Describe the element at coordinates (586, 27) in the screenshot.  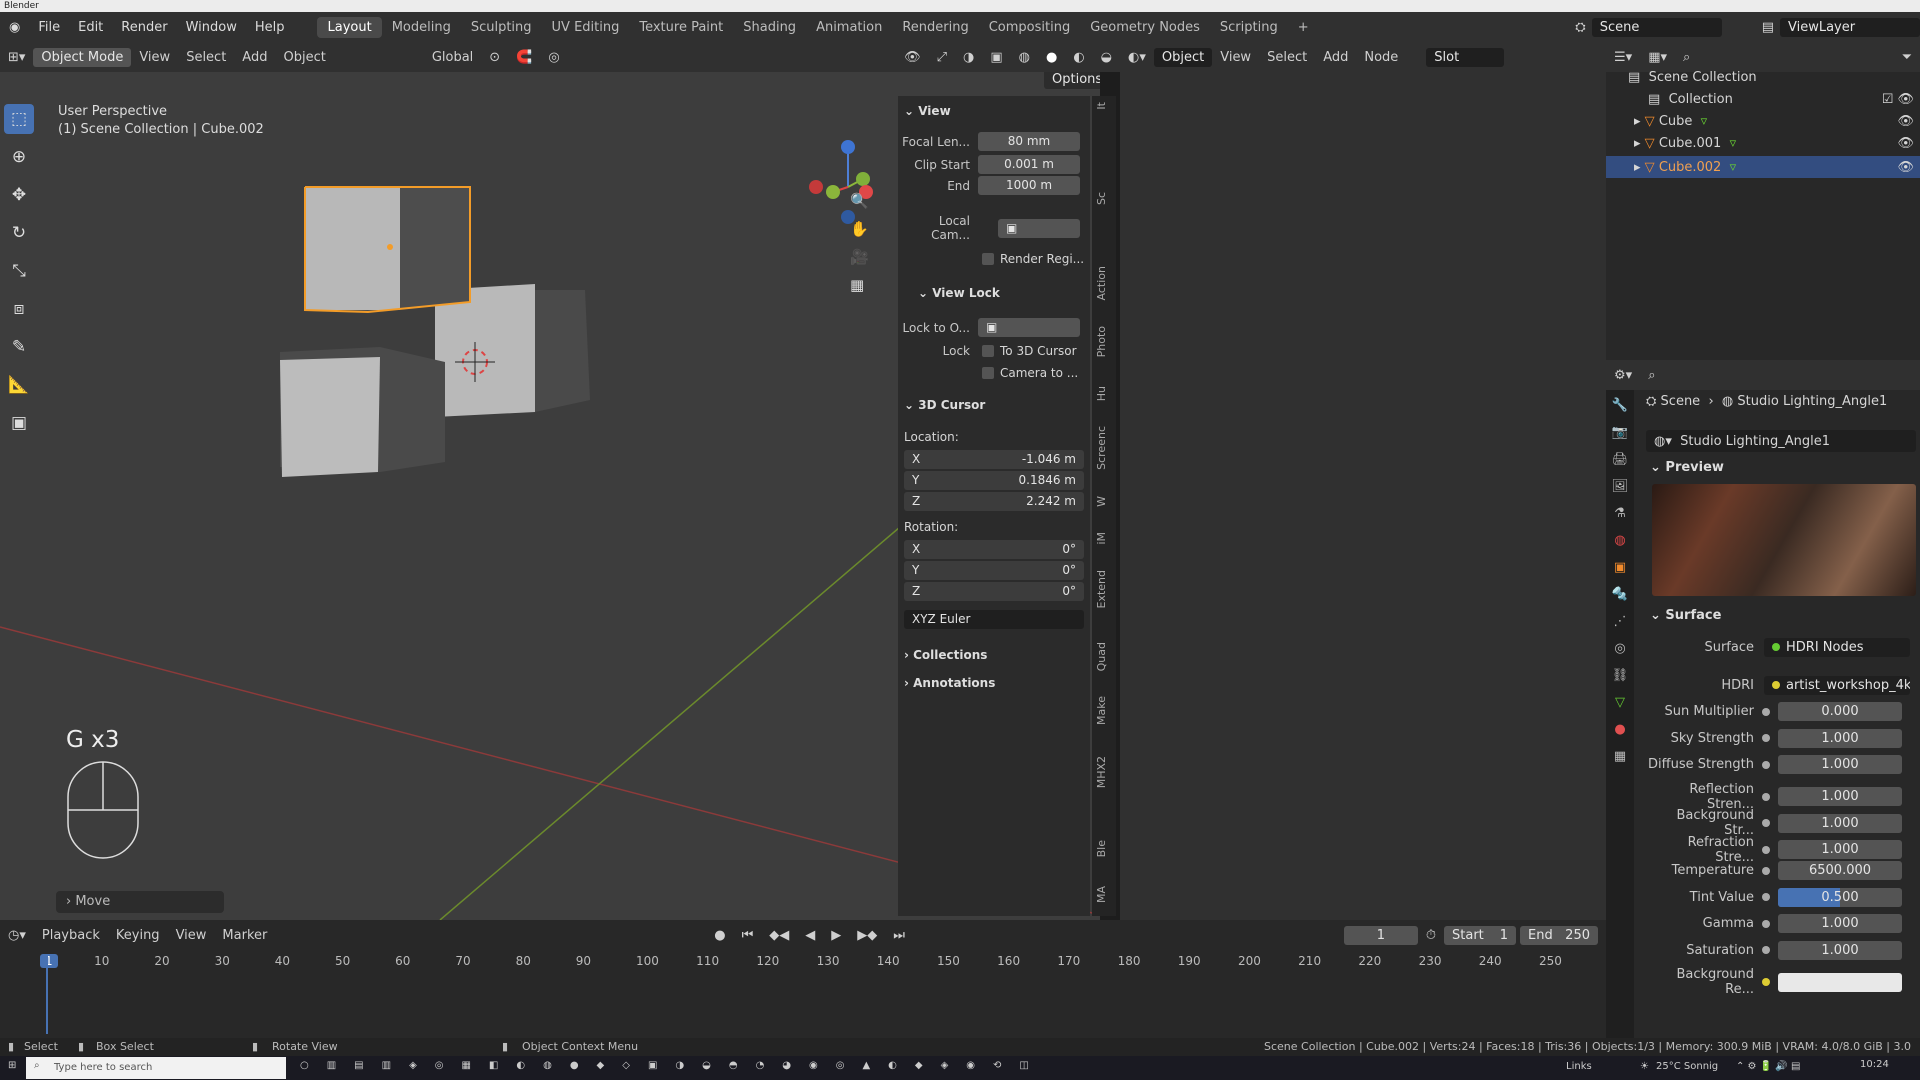
I see `tab-uv-editing: UV Editing` at that location.